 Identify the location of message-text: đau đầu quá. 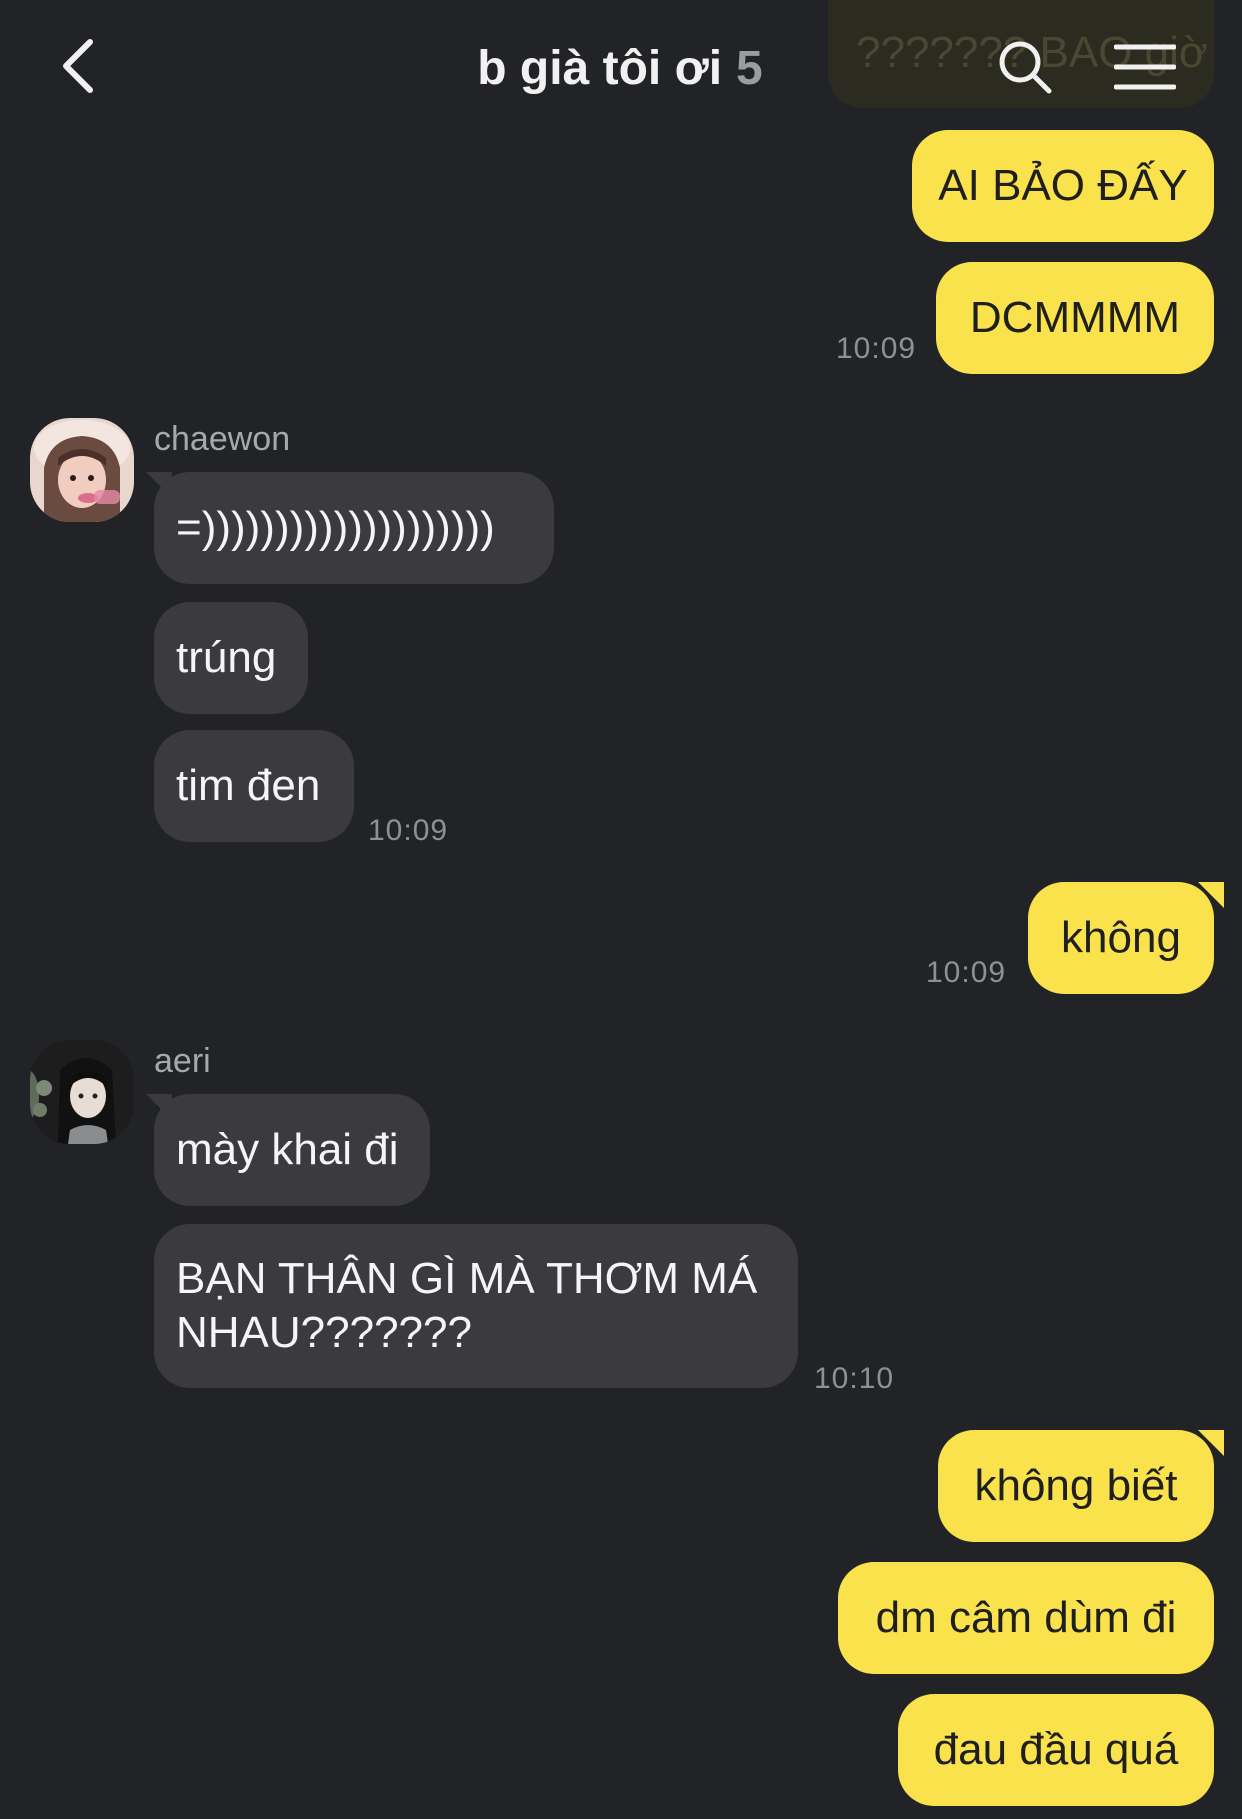
(1056, 1749).